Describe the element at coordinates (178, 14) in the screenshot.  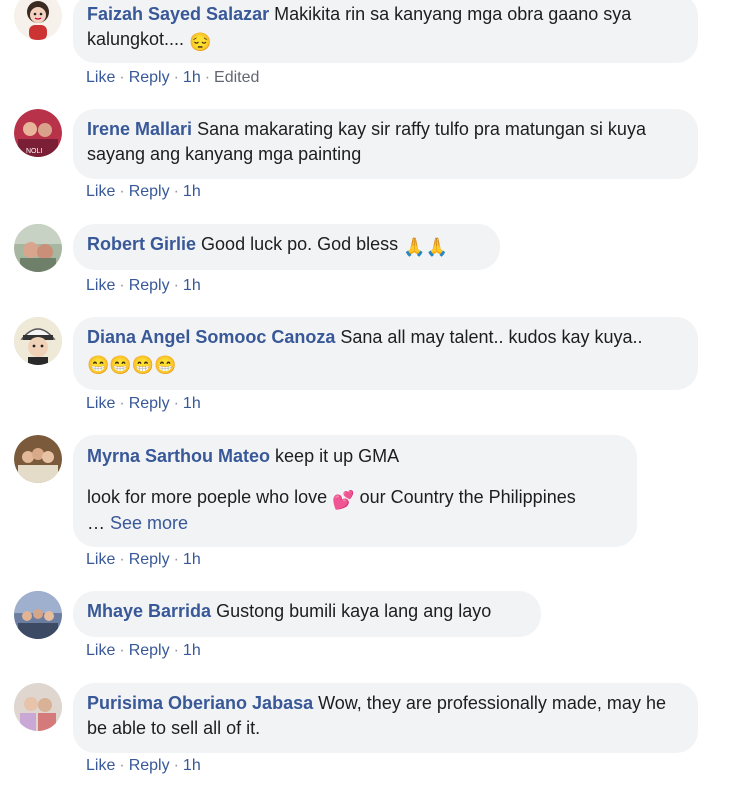
I see `comment-author: Faizah Sayed Salazar` at that location.